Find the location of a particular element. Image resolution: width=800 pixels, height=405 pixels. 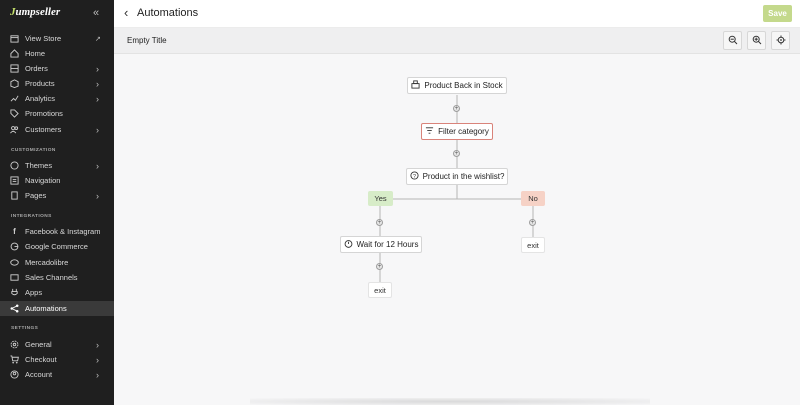

sidebar-item-apps: Apps is located at coordinates (57, 292).